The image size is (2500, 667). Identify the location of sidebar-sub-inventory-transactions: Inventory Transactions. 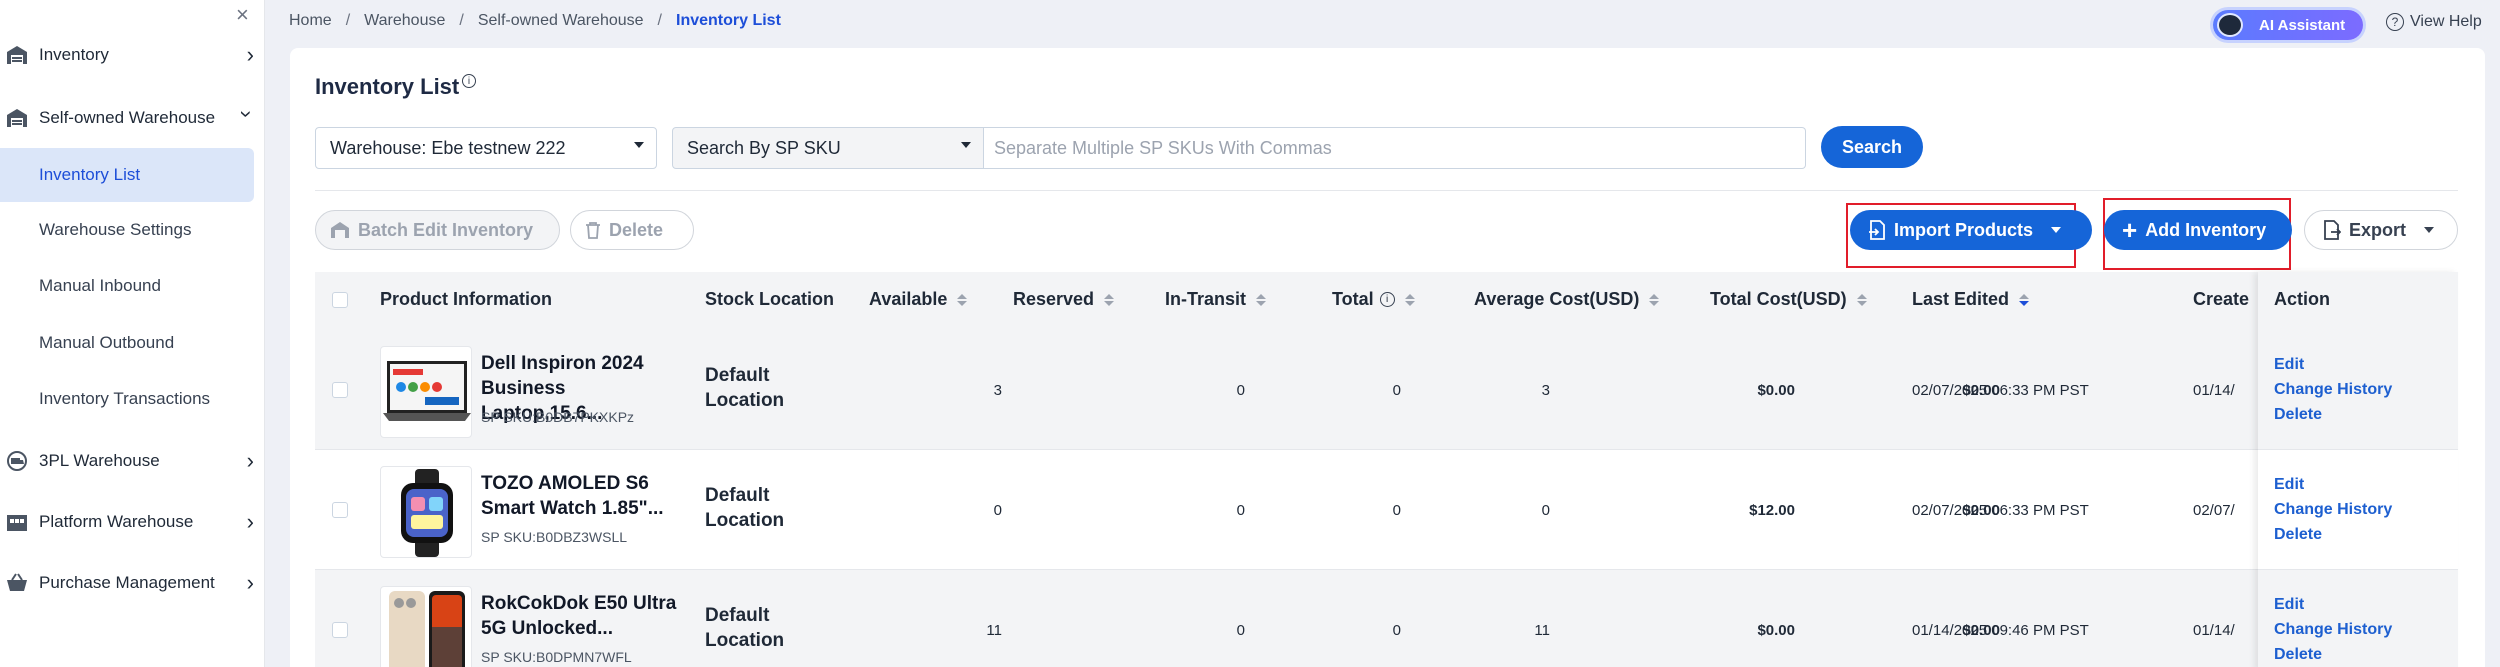
(127, 399).